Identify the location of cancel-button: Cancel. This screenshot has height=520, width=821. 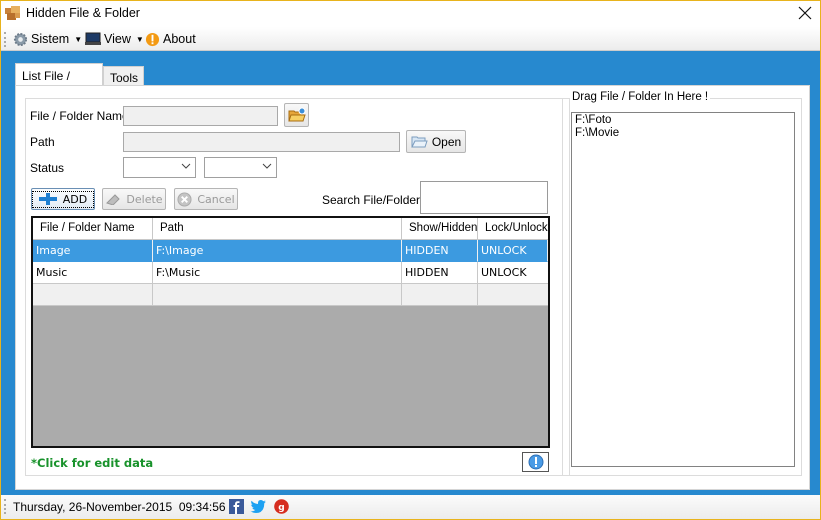
(206, 199).